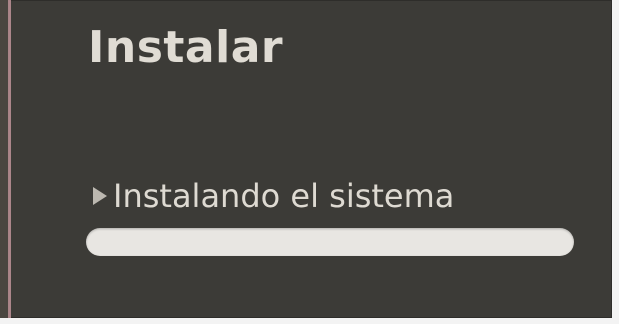  What do you see at coordinates (100, 196) in the screenshot?
I see `triangle-right-icon` at bounding box center [100, 196].